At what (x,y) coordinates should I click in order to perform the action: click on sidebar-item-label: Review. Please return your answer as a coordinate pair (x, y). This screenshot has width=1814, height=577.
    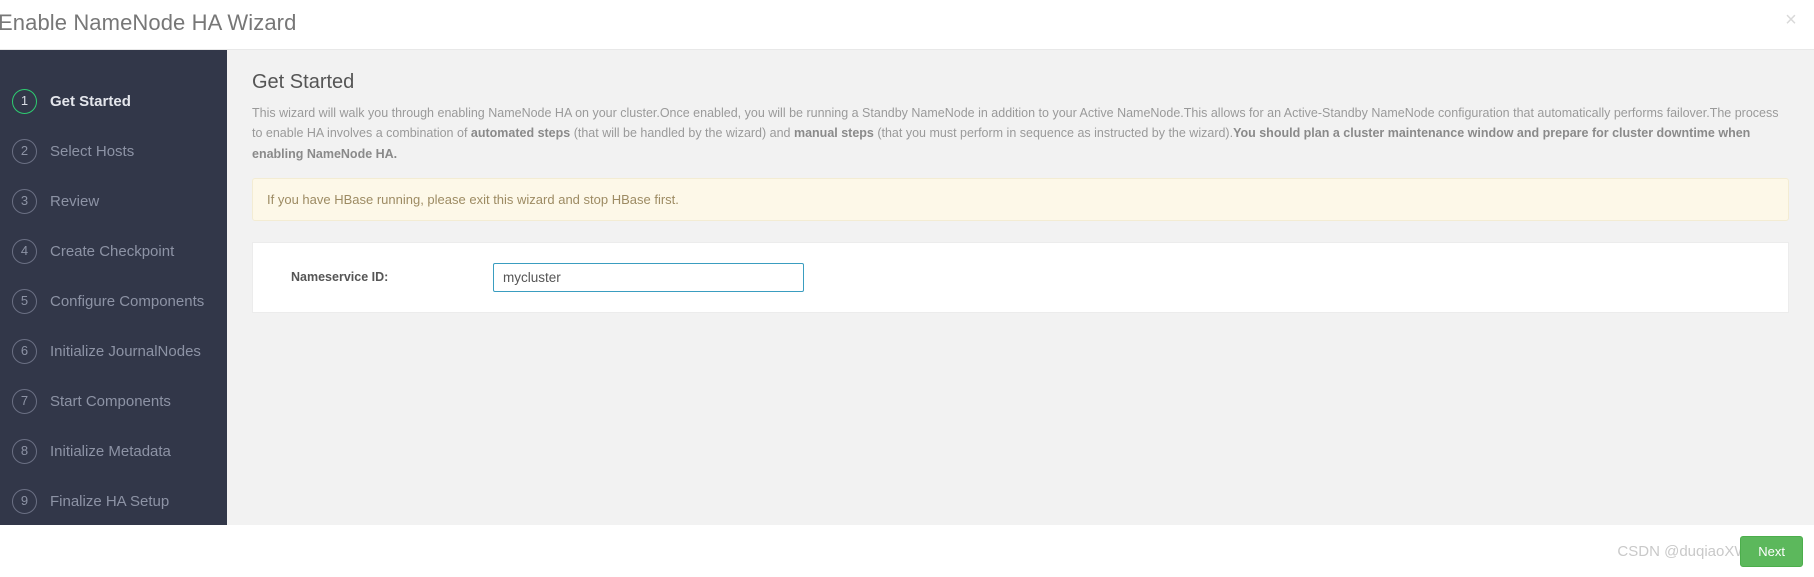
    Looking at the image, I should click on (75, 201).